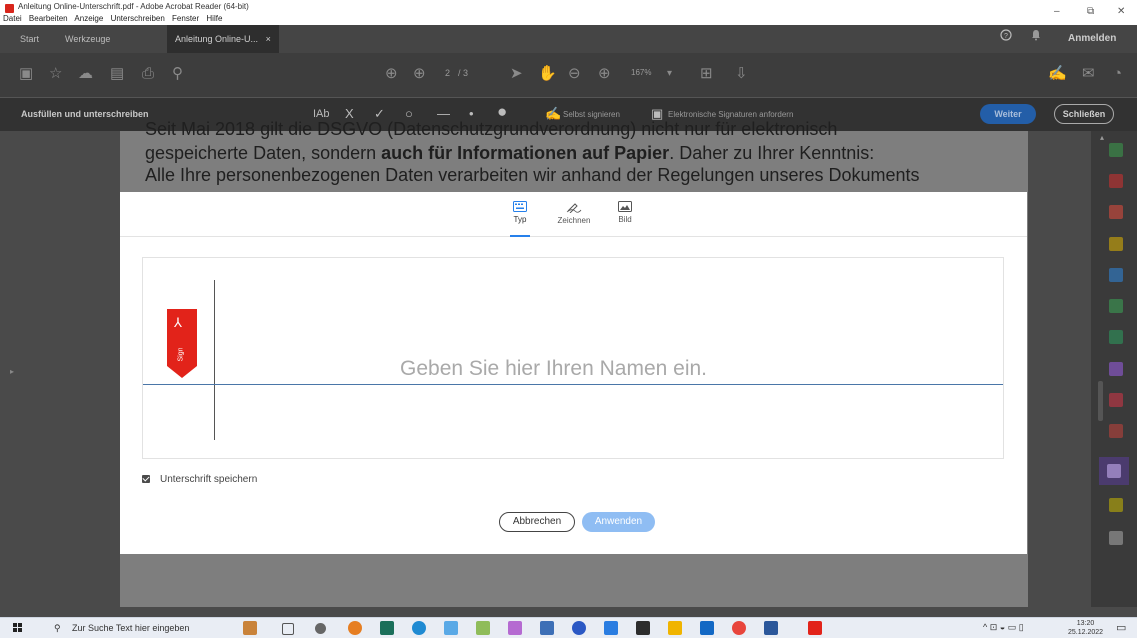  What do you see at coordinates (707, 628) in the screenshot?
I see `outlook-icon` at bounding box center [707, 628].